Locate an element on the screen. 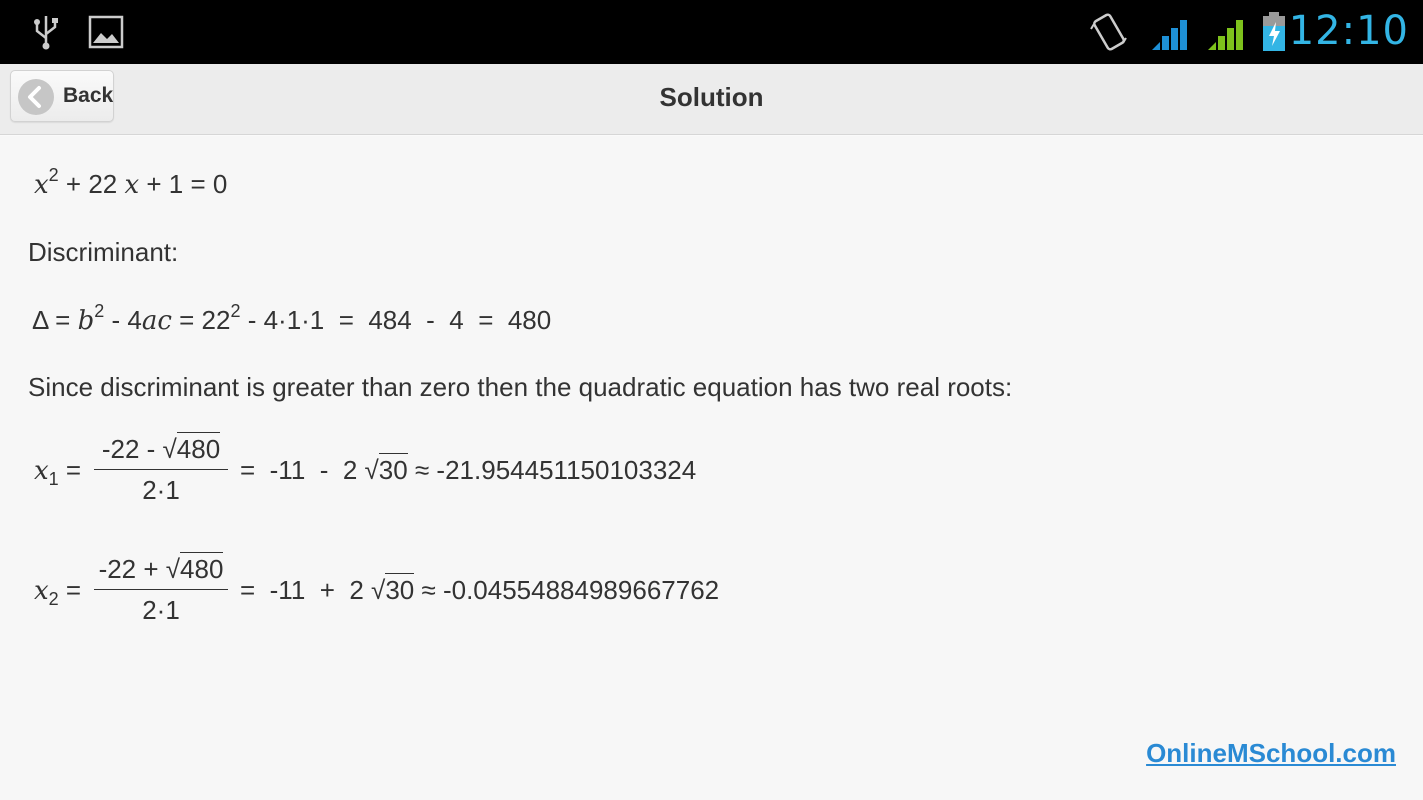  title-bar: Back Solution is located at coordinates (711, 99).